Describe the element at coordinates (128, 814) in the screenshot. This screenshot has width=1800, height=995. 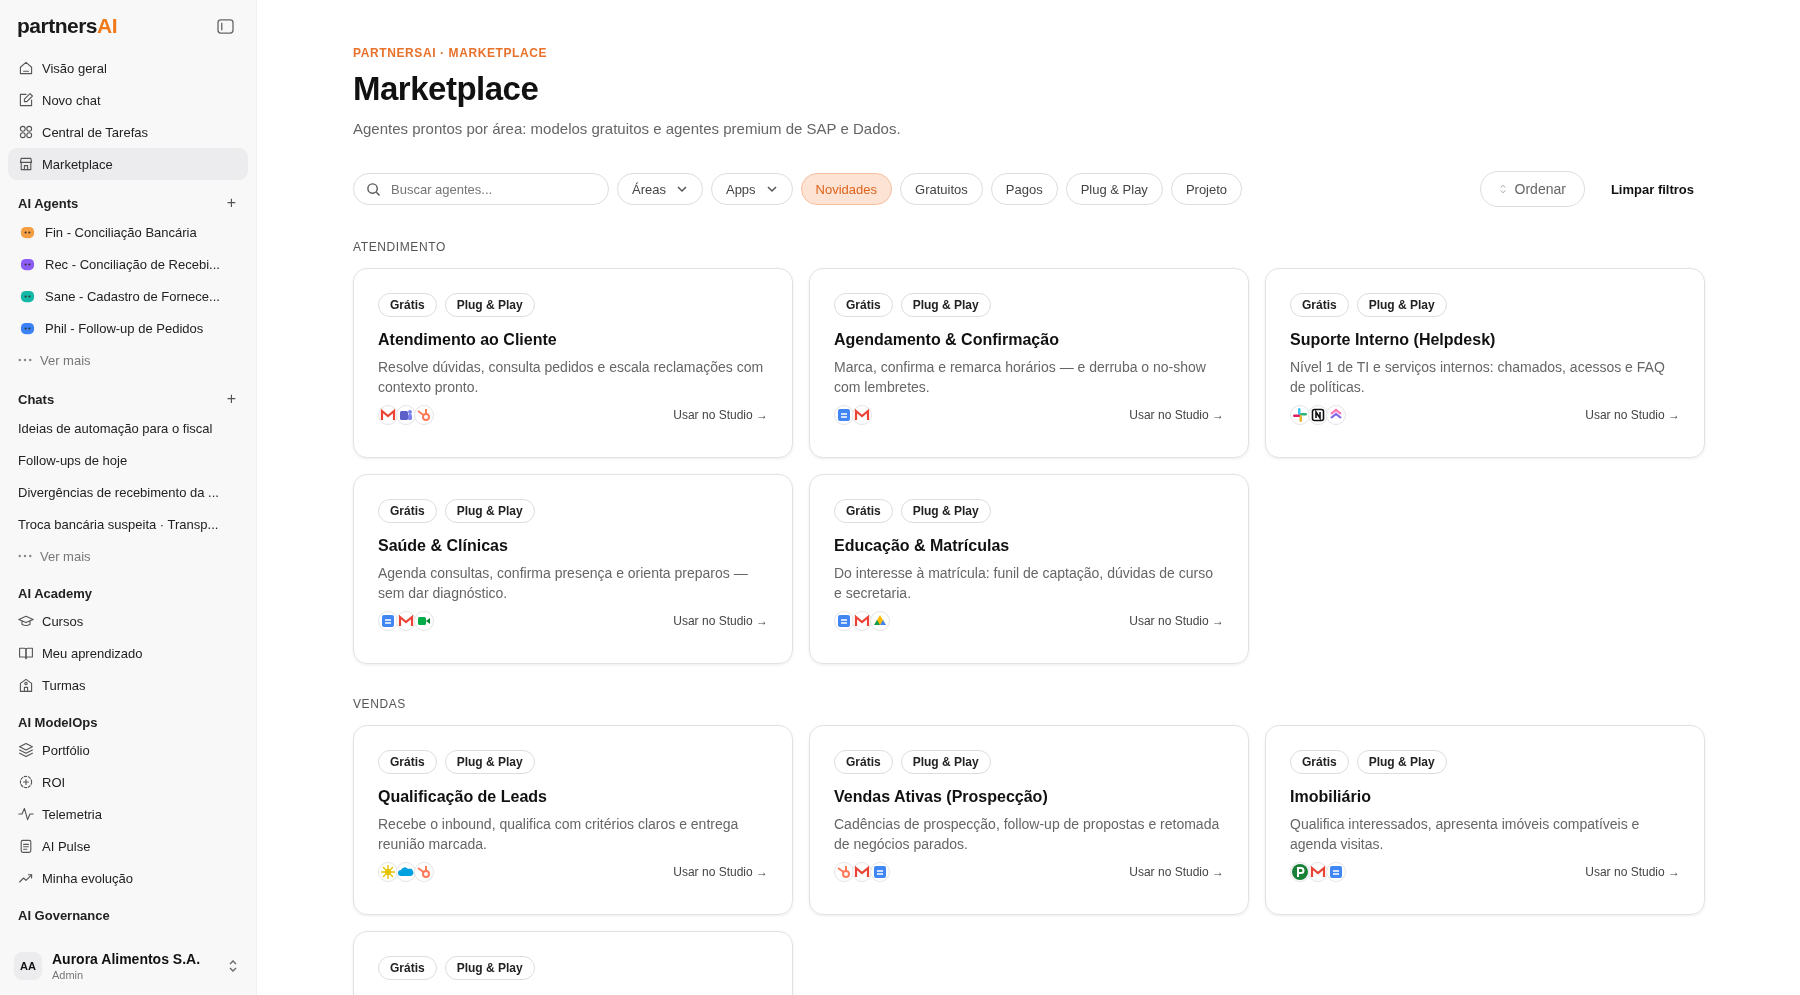
I see `nav-item: Telemetria` at that location.